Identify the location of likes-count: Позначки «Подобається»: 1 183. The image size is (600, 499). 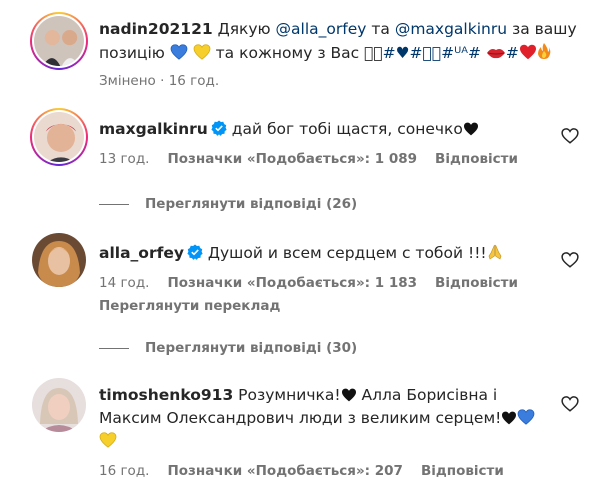
(292, 283).